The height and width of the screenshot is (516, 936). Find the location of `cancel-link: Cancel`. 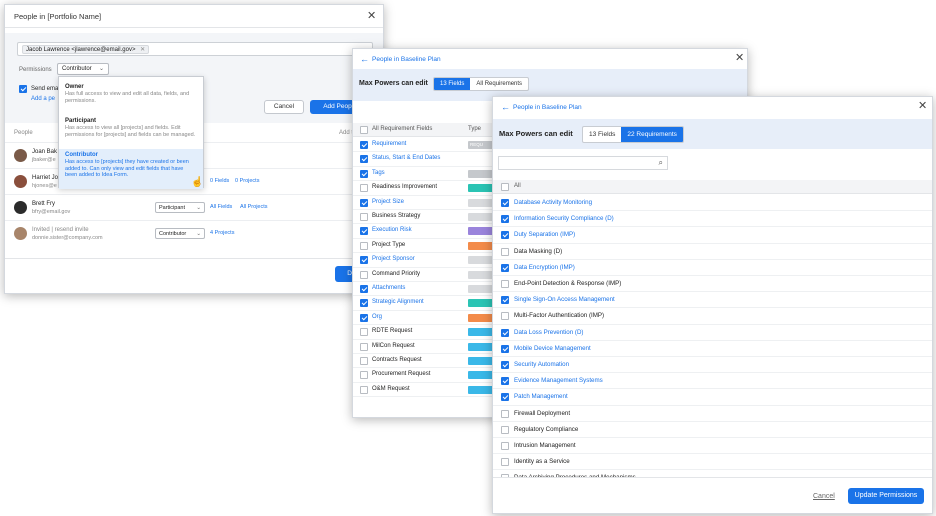

cancel-link: Cancel is located at coordinates (824, 496).